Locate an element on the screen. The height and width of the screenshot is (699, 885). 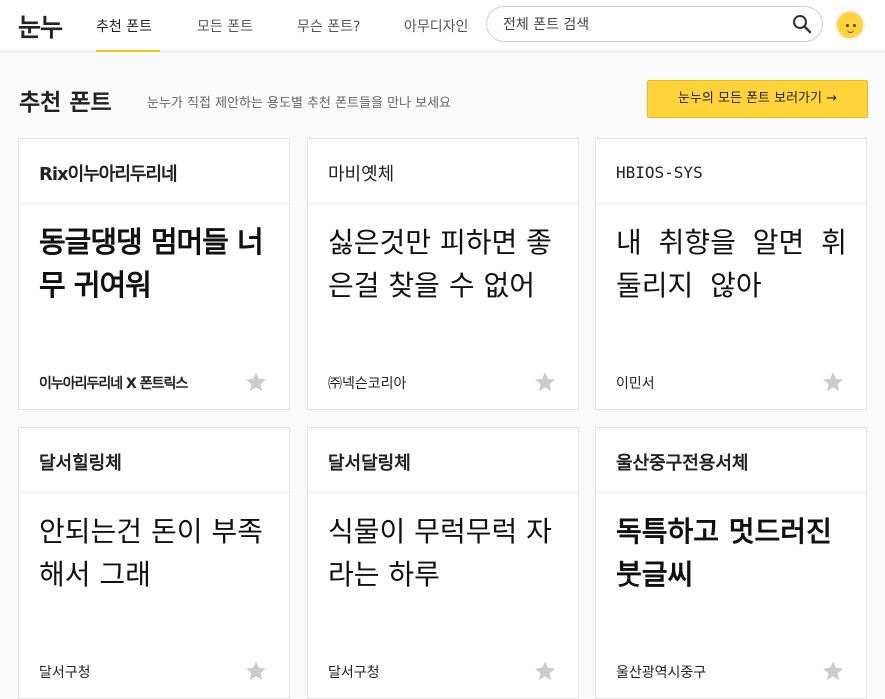
font-name: 달서힐링체 is located at coordinates (80, 462).